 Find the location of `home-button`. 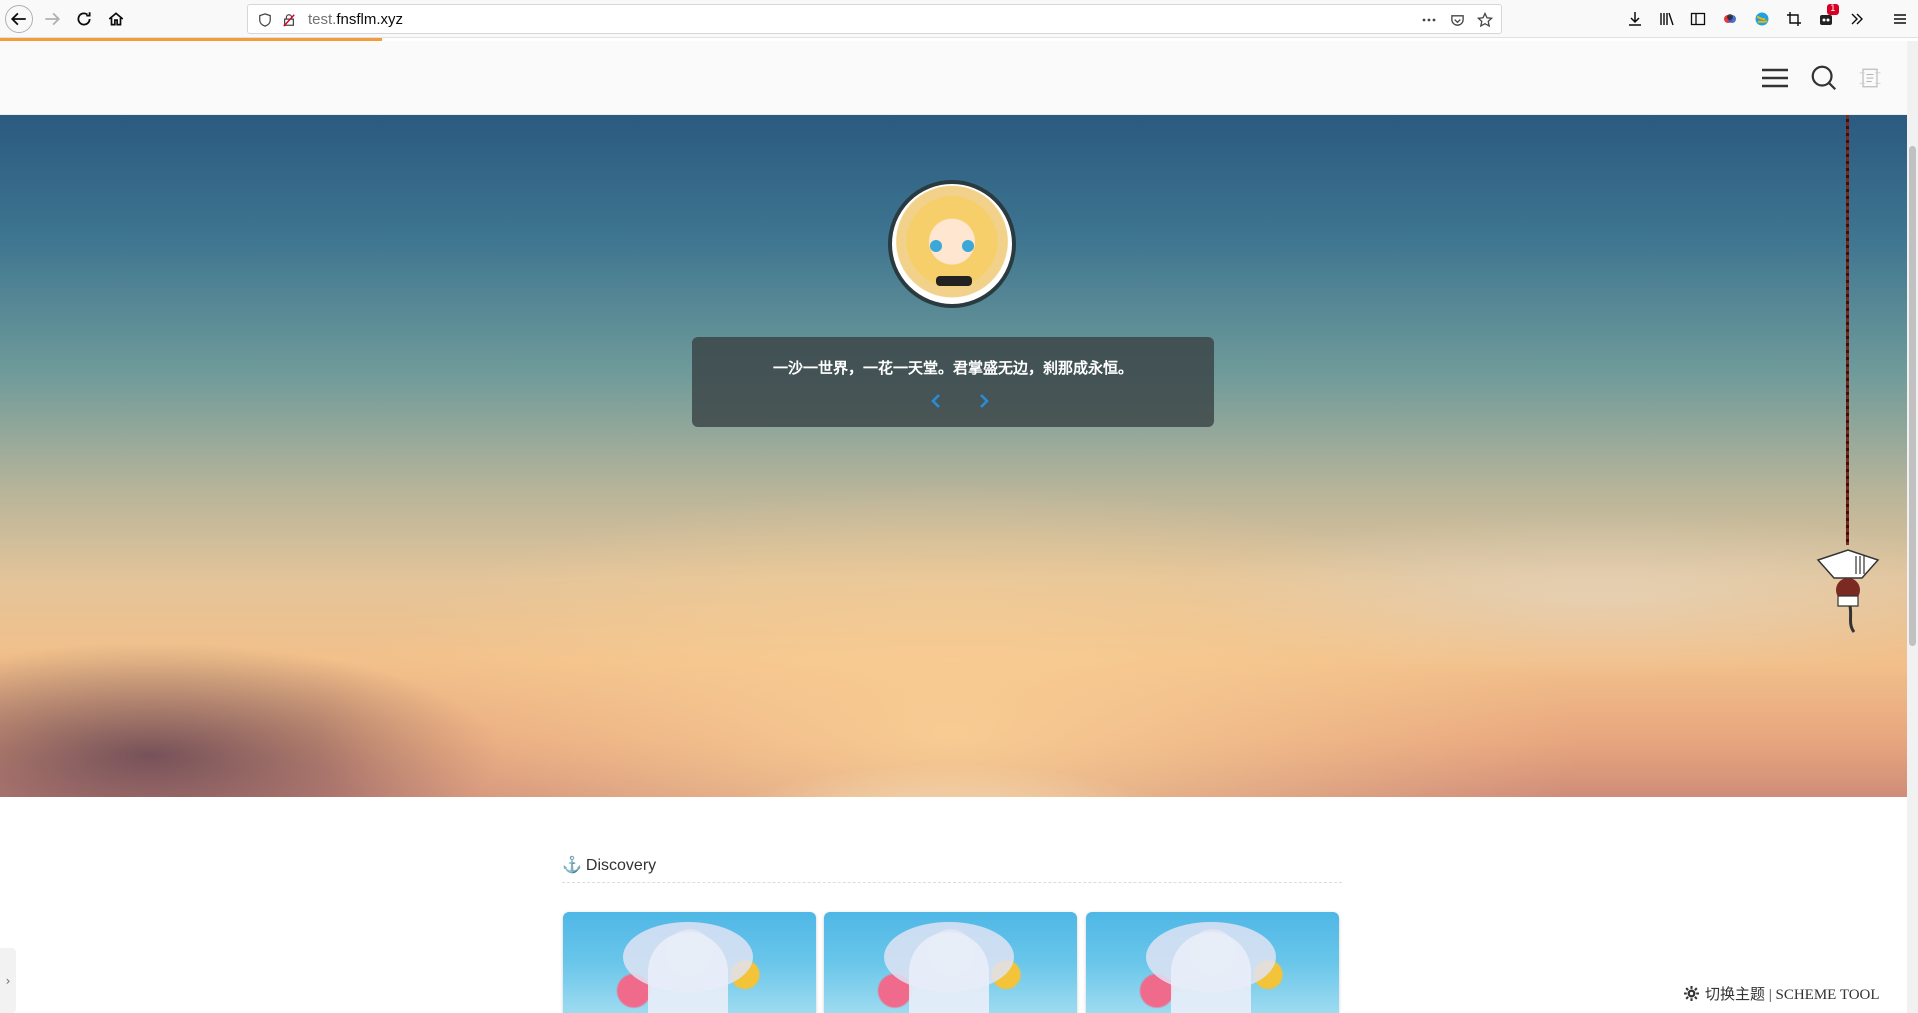

home-button is located at coordinates (116, 19).